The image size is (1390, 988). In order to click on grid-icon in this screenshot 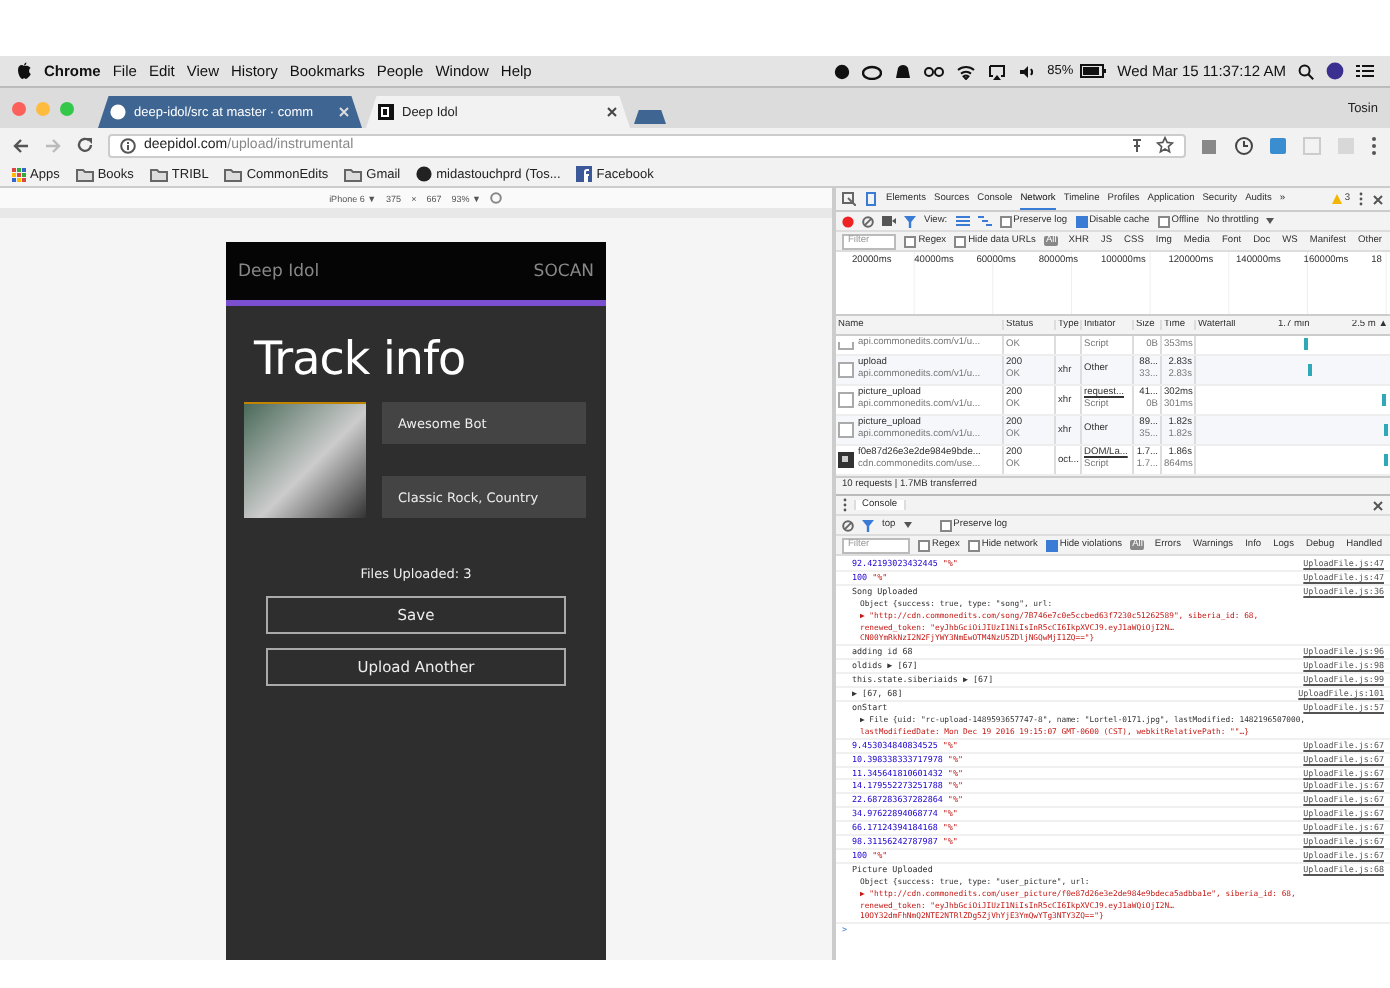, I will do `click(19, 174)`.